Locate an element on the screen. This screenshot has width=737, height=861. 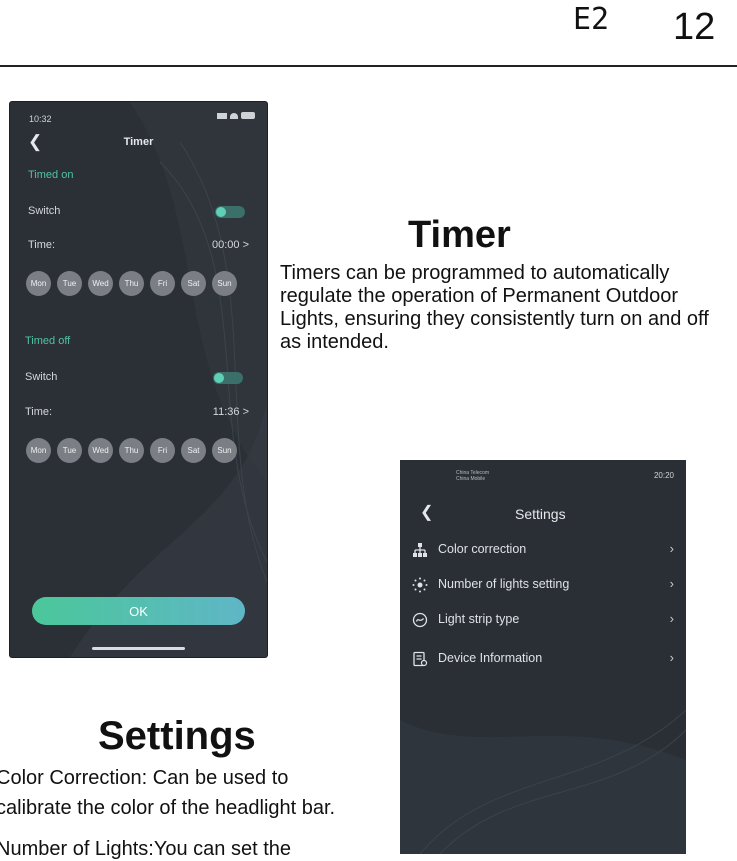
status-carriers: China Telecom China Mobile is located at coordinates (472, 476).